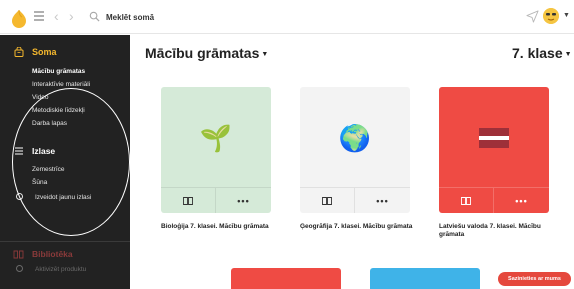 This screenshot has width=574, height=289. What do you see at coordinates (537, 53) in the screenshot?
I see `grade-label: 7. klase` at bounding box center [537, 53].